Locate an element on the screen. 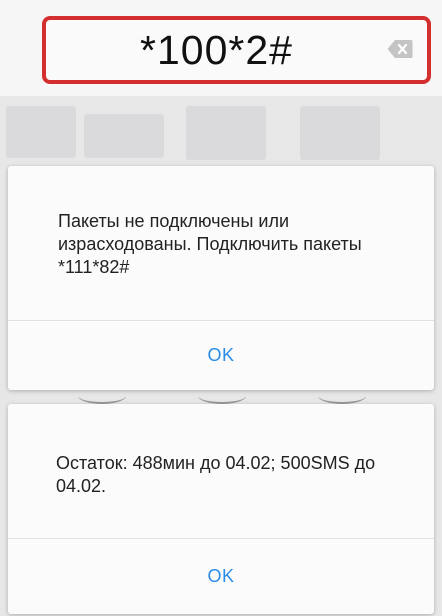 This screenshot has width=442, height=616. backspace-icon is located at coordinates (400, 49).